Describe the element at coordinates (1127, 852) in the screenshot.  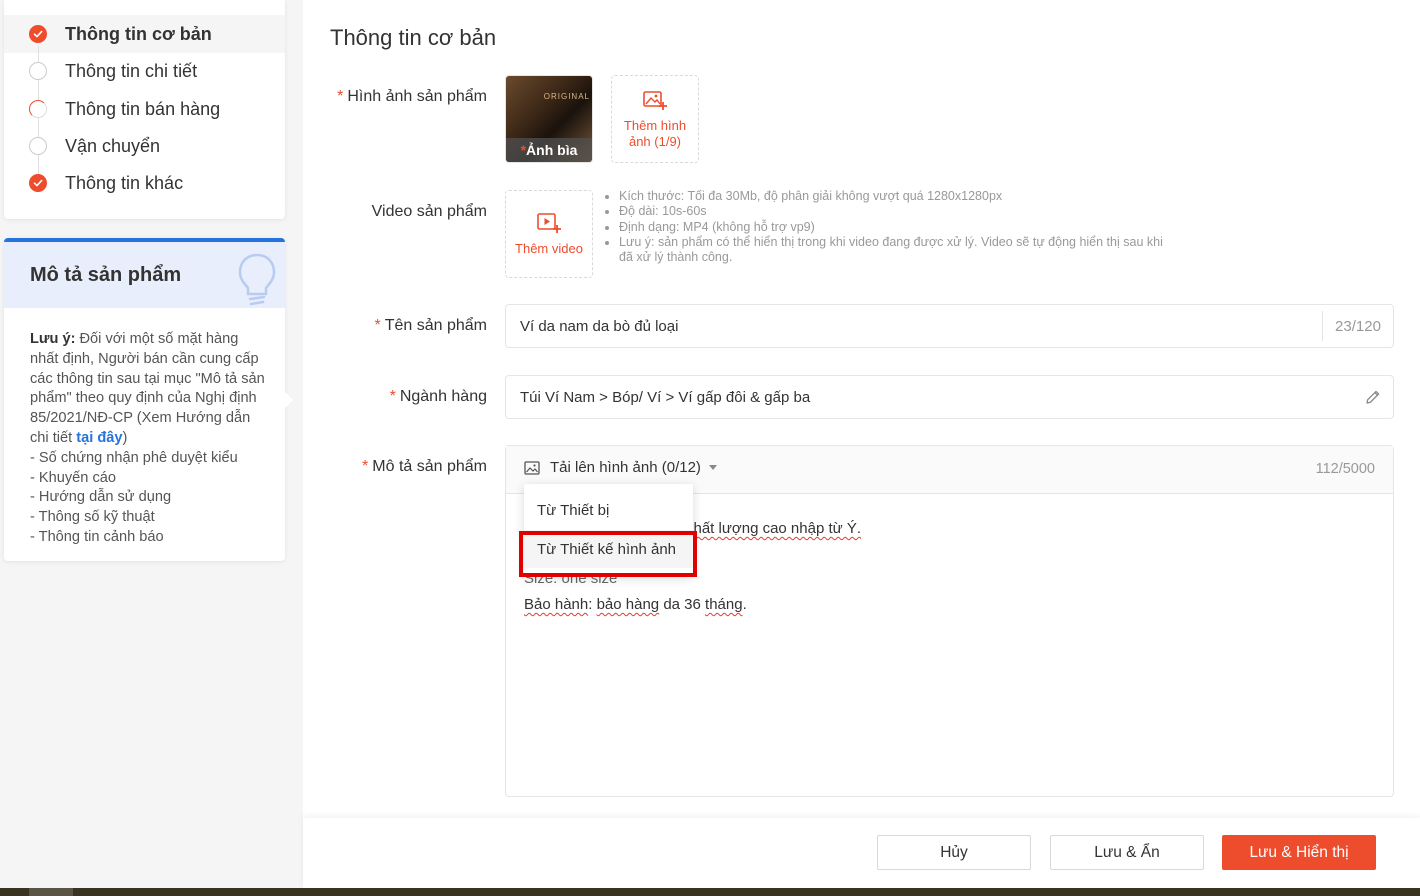
I see `save-hide-button: Lưu & Ẩn` at that location.